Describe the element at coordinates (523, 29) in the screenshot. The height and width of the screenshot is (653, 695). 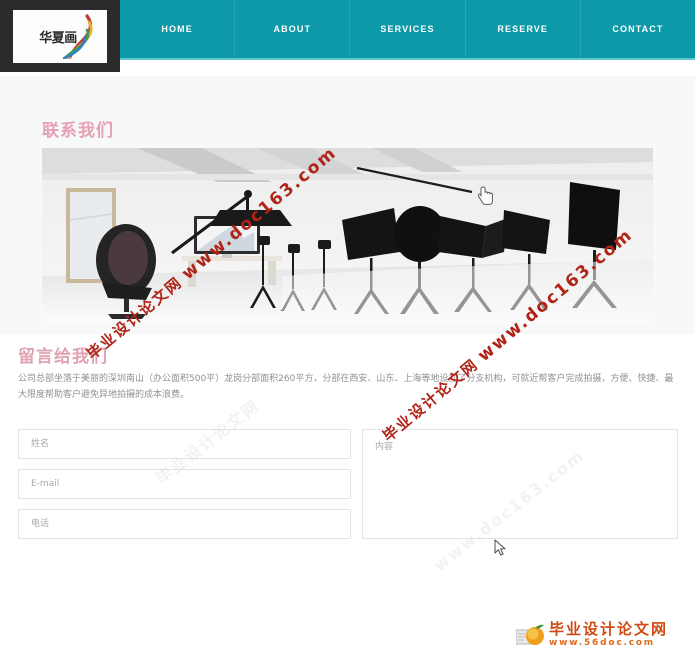
I see `nav-item-reserve: RESERVE` at that location.